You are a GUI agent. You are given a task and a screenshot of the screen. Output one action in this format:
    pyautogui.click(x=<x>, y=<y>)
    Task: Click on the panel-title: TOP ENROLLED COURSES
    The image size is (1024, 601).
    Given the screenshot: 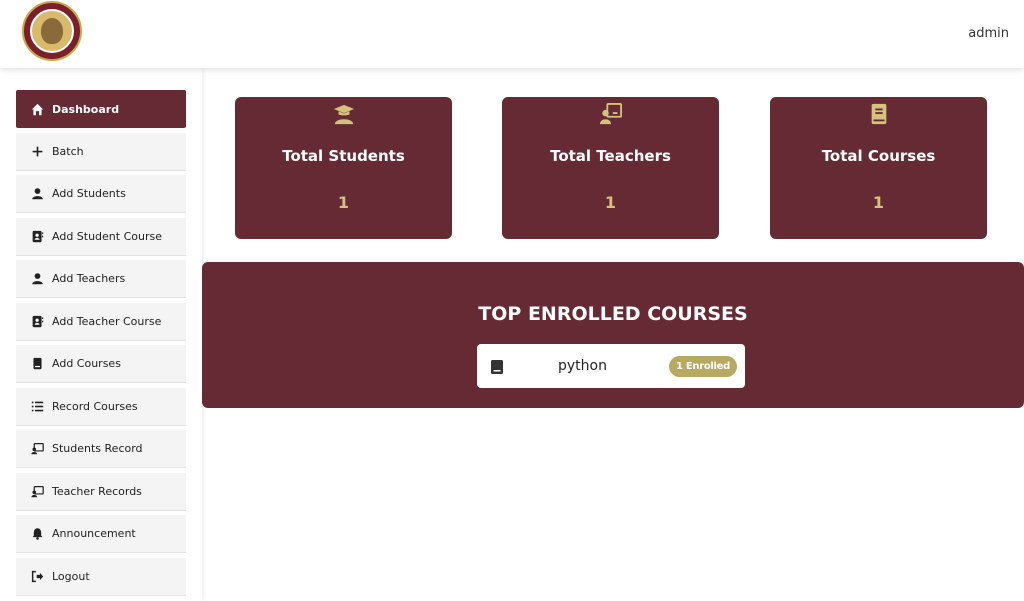 What is the action you would take?
    pyautogui.click(x=613, y=314)
    